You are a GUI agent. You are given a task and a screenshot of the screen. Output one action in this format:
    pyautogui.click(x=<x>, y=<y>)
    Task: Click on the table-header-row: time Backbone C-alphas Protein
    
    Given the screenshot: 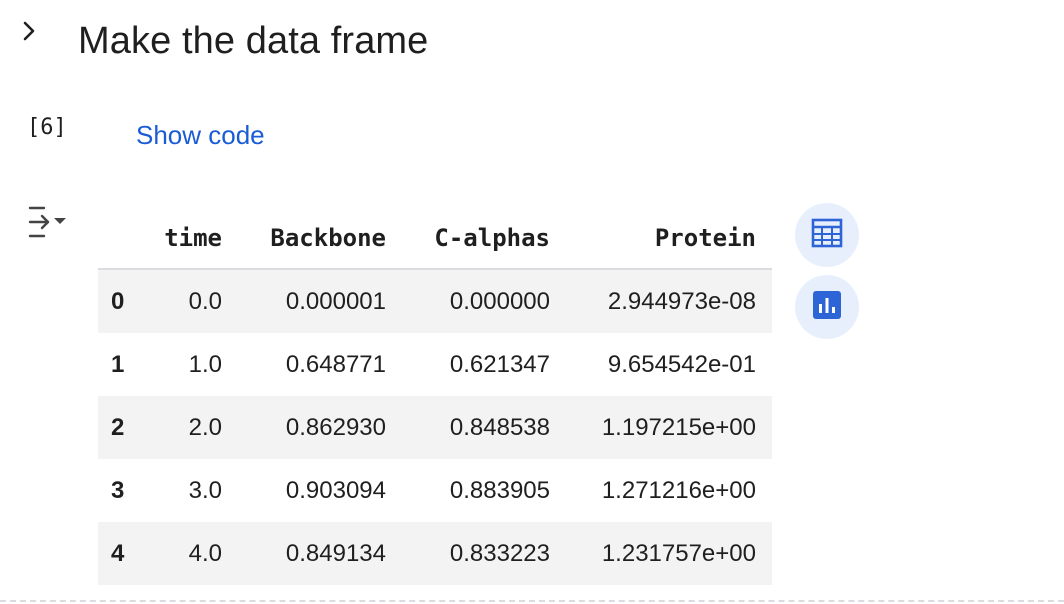 What is the action you would take?
    pyautogui.click(x=435, y=237)
    